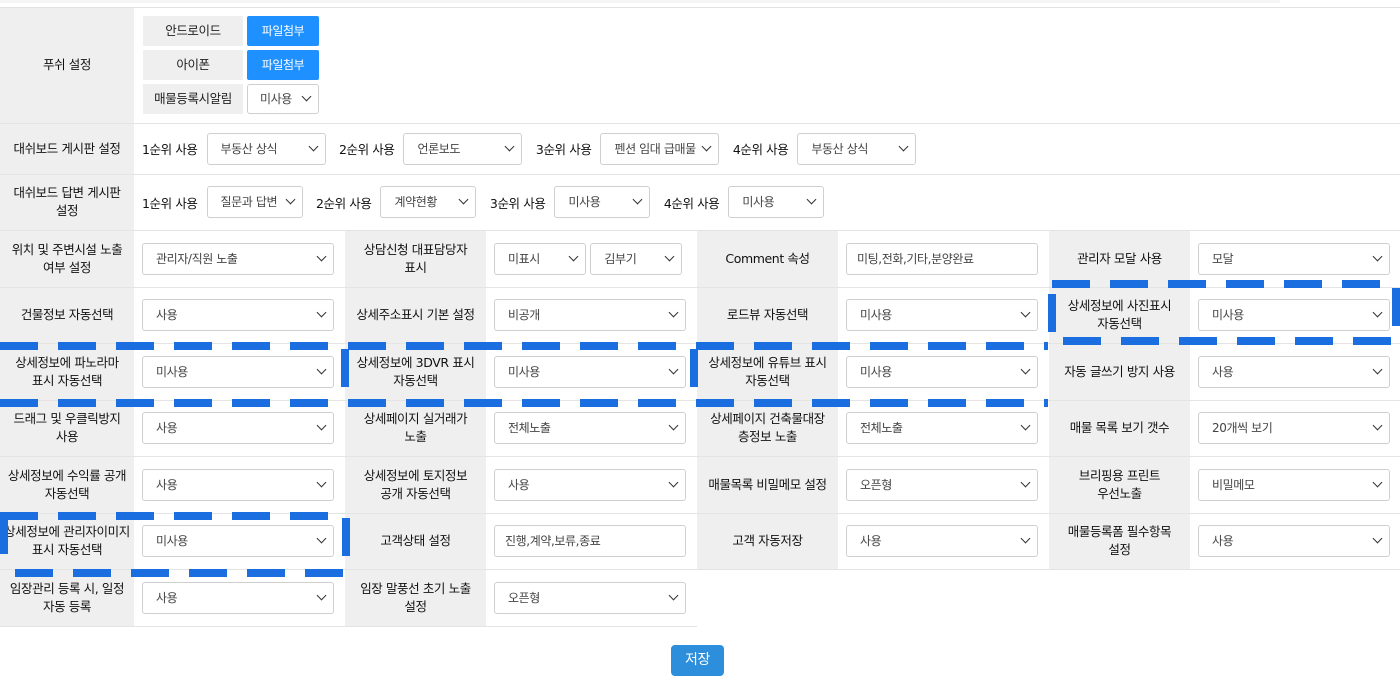 This screenshot has height=700, width=1400. What do you see at coordinates (283, 31) in the screenshot?
I see `android-file-button: 파일첨부` at bounding box center [283, 31].